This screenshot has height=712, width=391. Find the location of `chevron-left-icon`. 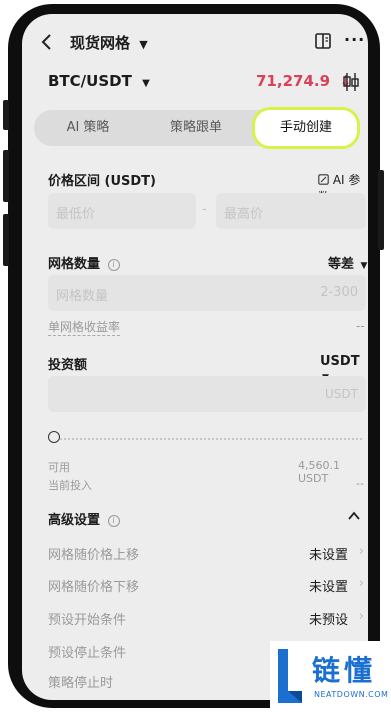

chevron-left-icon is located at coordinates (46, 42).